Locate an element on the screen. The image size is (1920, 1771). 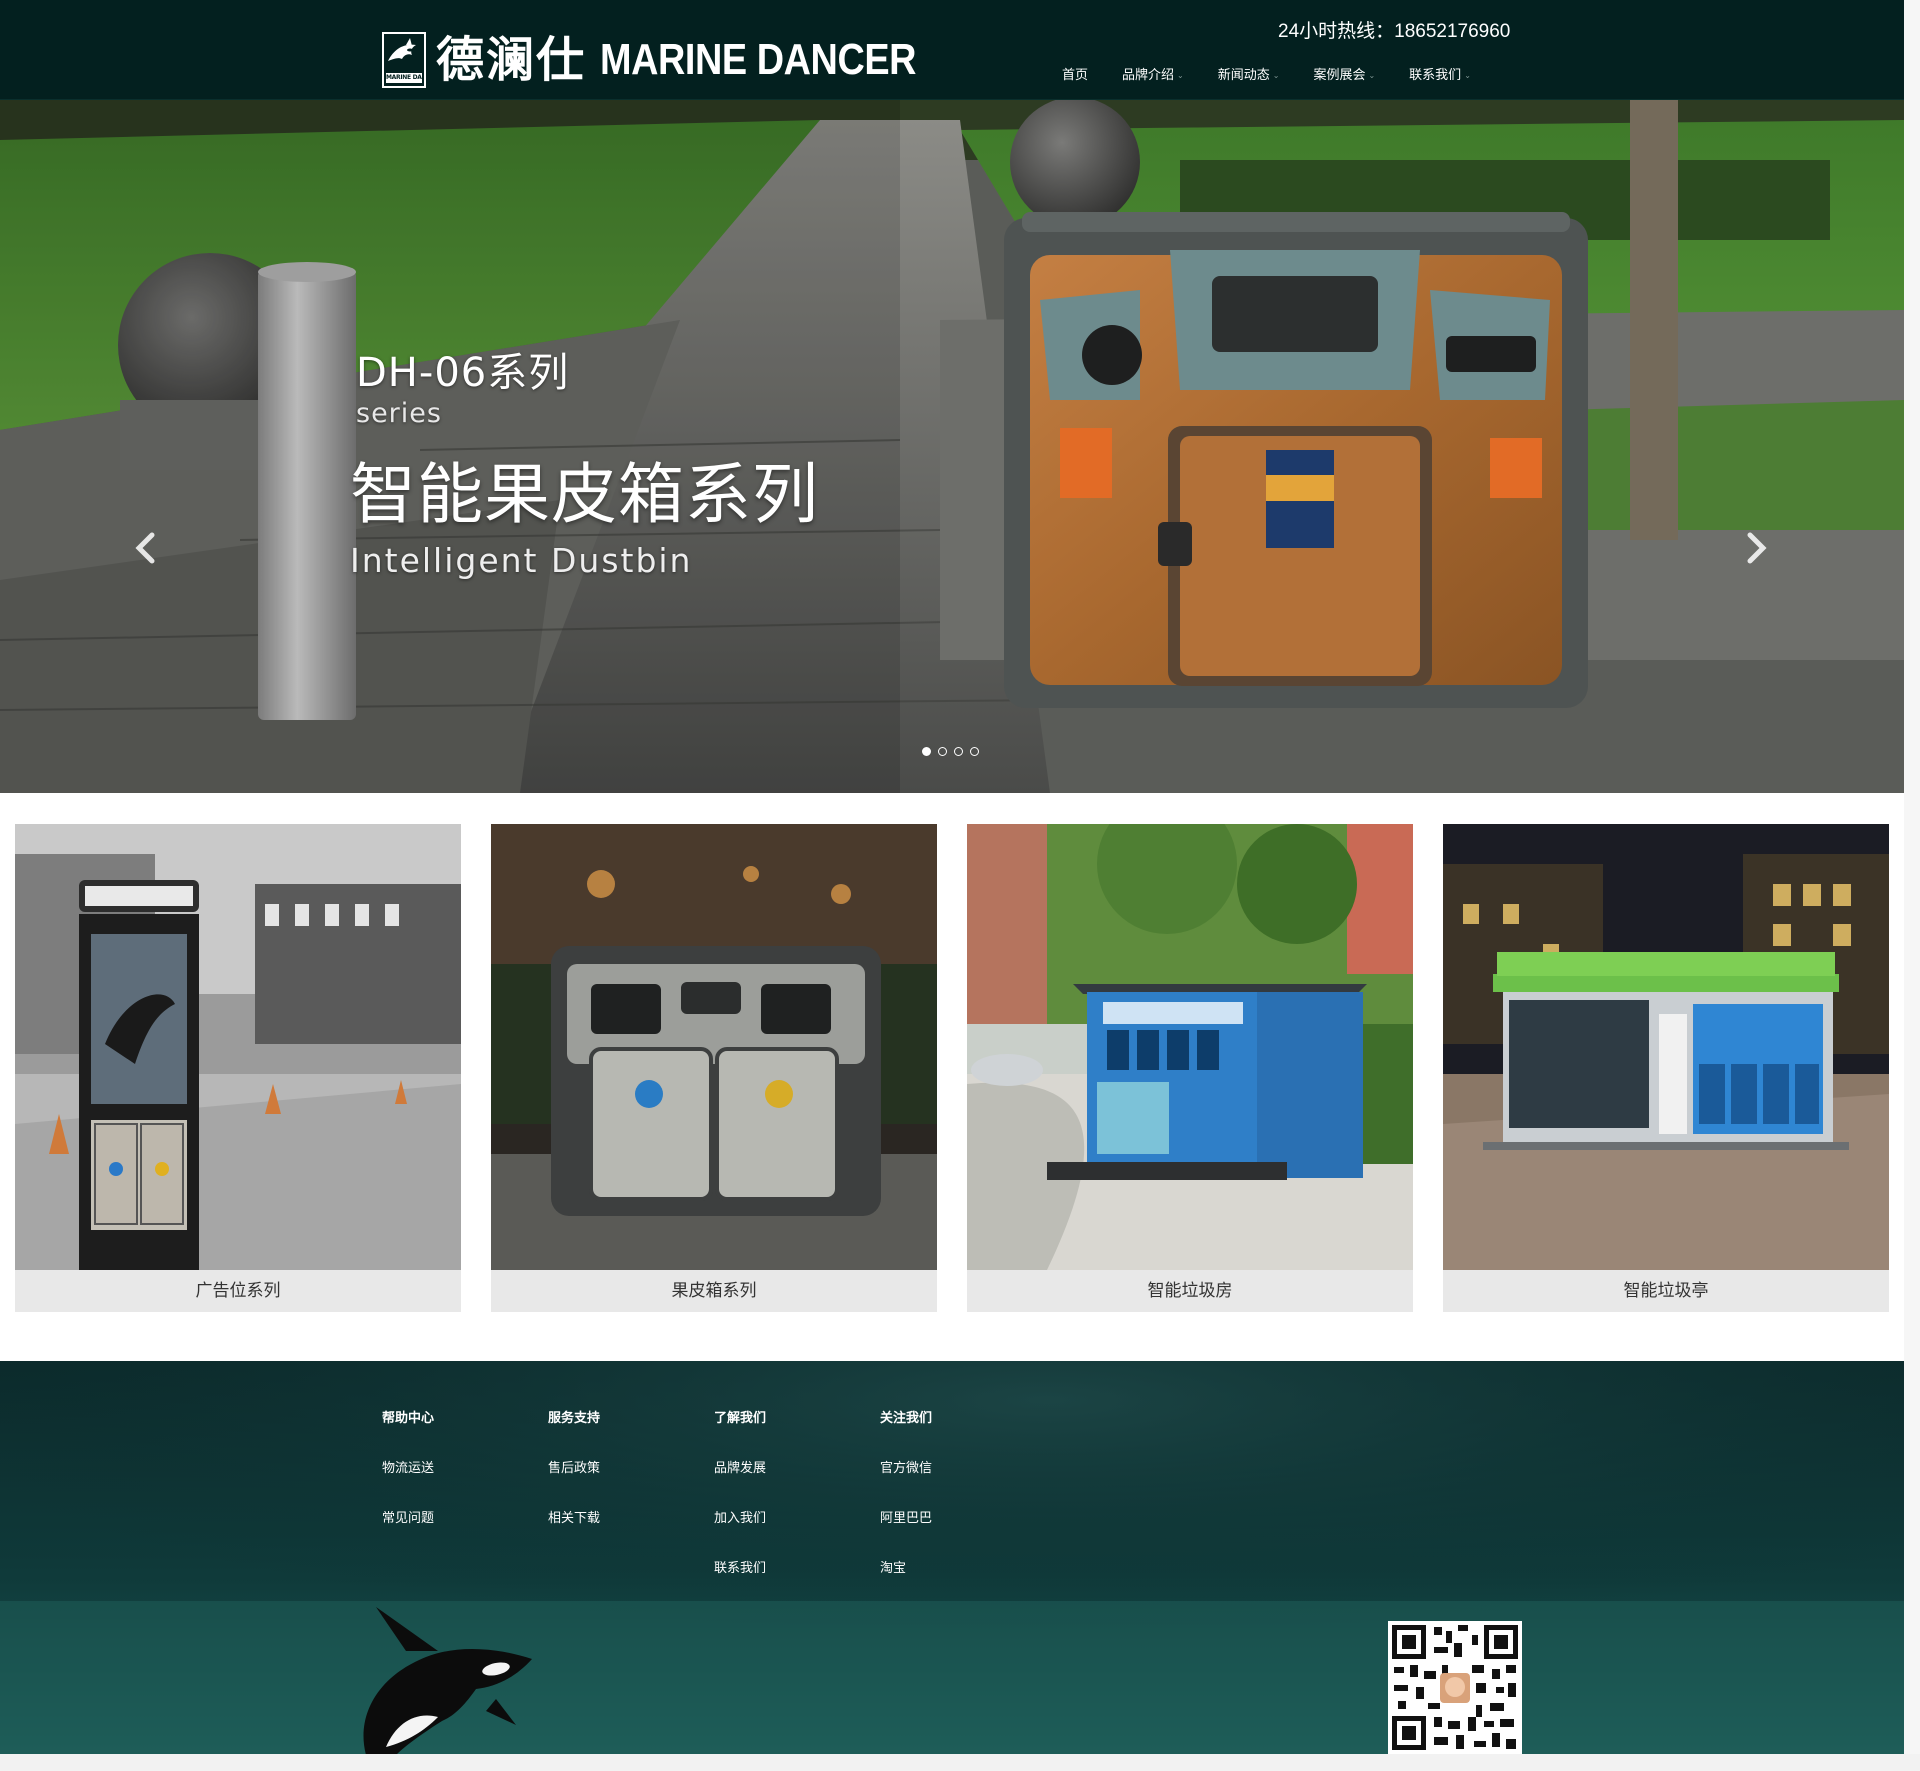
footer-link-faq: 常见问题 is located at coordinates (465, 1532).